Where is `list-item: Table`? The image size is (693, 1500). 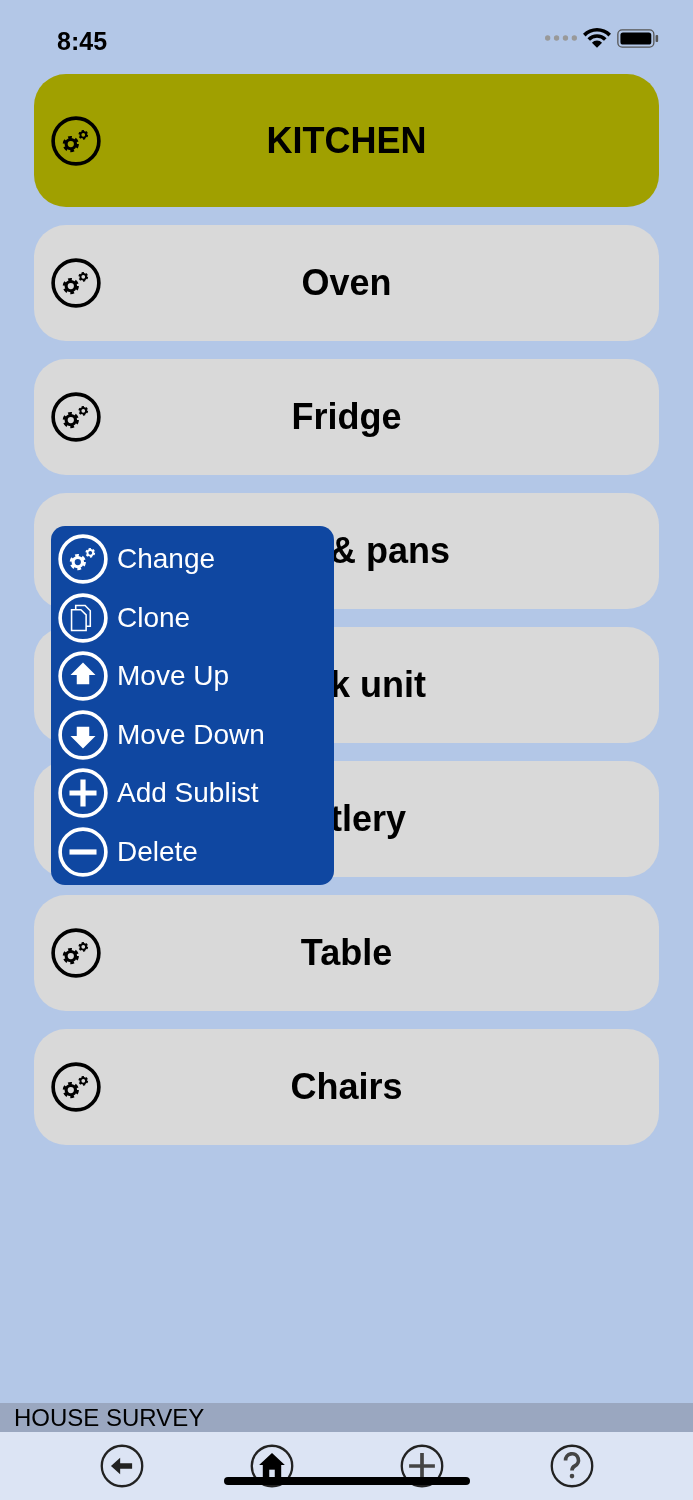 list-item: Table is located at coordinates (346, 953).